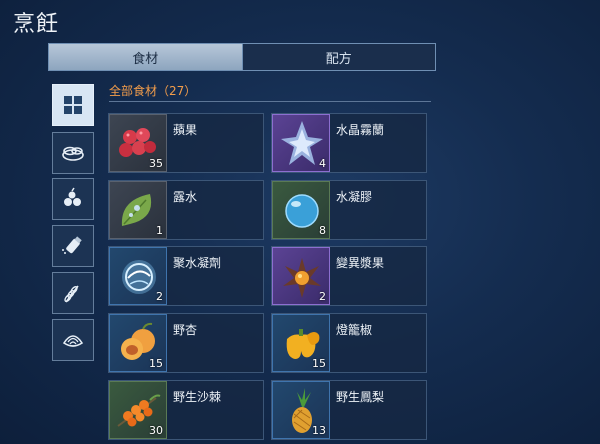 The width and height of the screenshot is (600, 444). I want to click on salt-shaker-icon, so click(72, 245).